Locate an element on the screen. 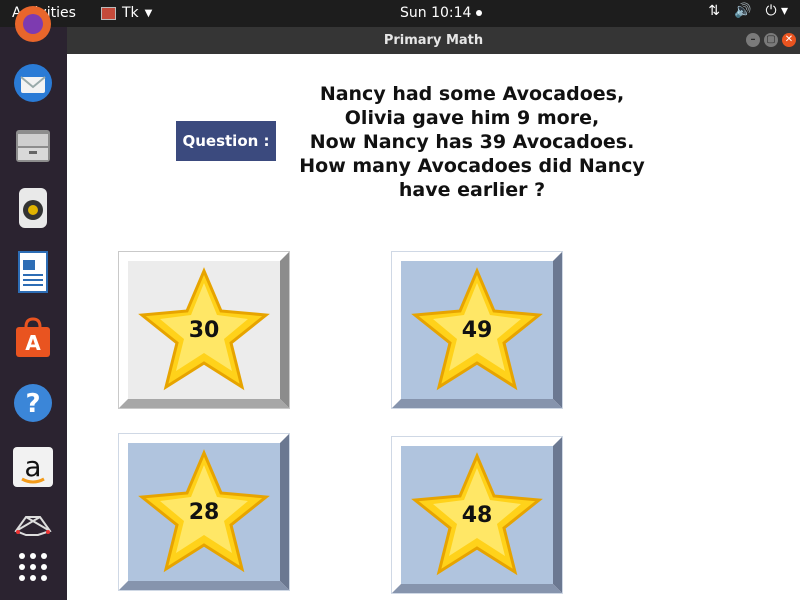  svg-text: a is located at coordinates (32, 466).